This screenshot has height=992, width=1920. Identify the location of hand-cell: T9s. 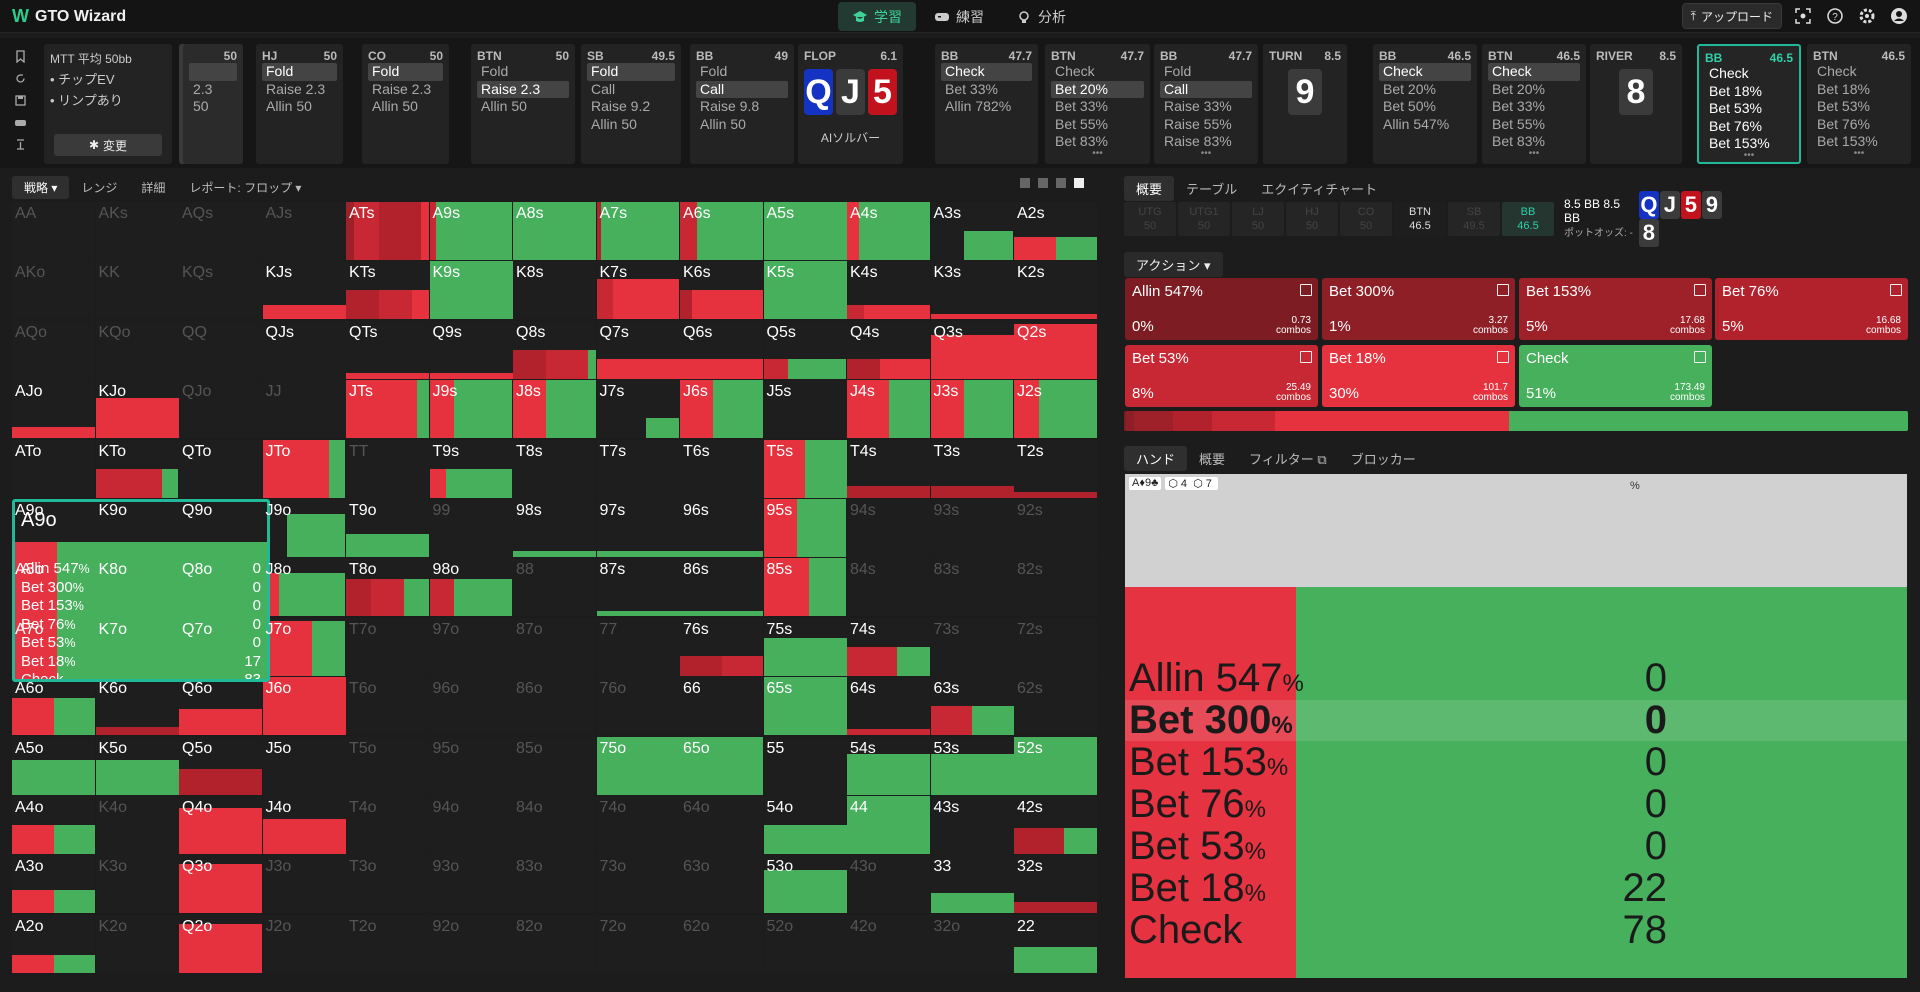
(471, 468).